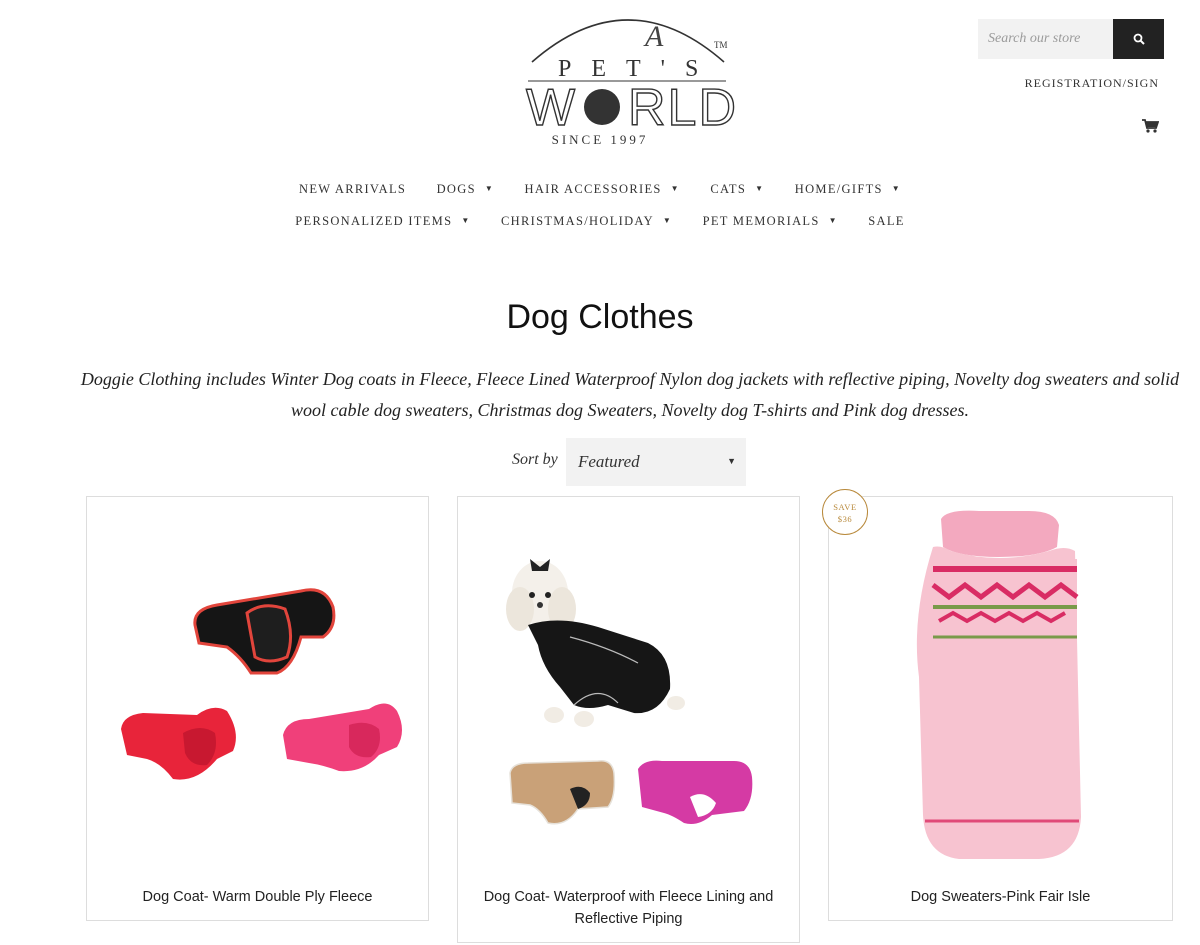  Describe the element at coordinates (848, 189) in the screenshot. I see `nav-home-gifts: HOME/GIFTS ▼` at that location.